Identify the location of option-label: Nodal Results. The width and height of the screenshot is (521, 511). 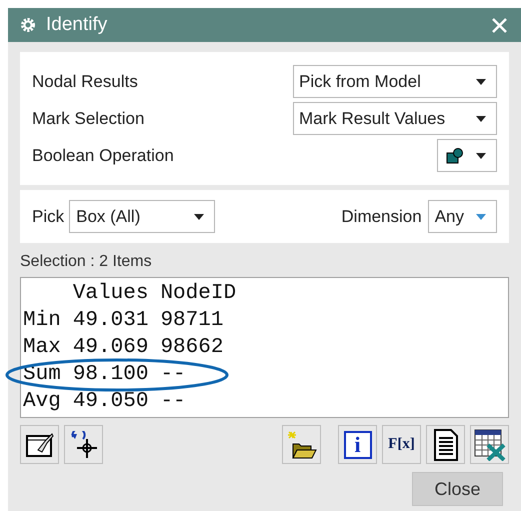
(85, 81).